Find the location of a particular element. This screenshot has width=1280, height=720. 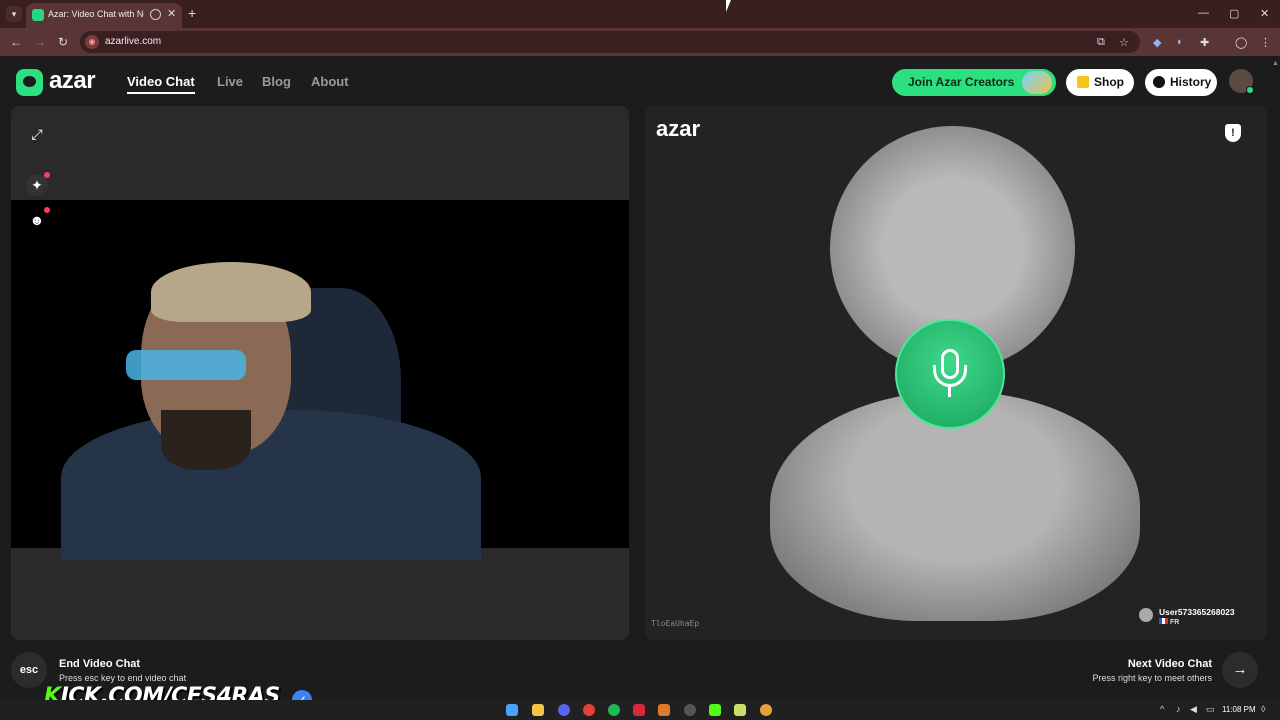

nav-live: Live is located at coordinates (230, 81).